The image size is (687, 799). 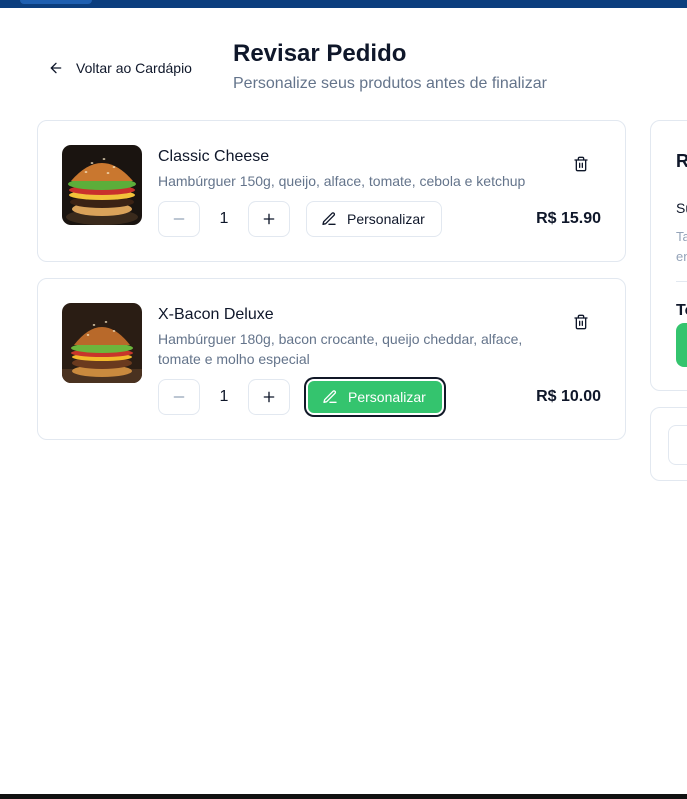 What do you see at coordinates (568, 218) in the screenshot?
I see `product-price: R$ 15.90` at bounding box center [568, 218].